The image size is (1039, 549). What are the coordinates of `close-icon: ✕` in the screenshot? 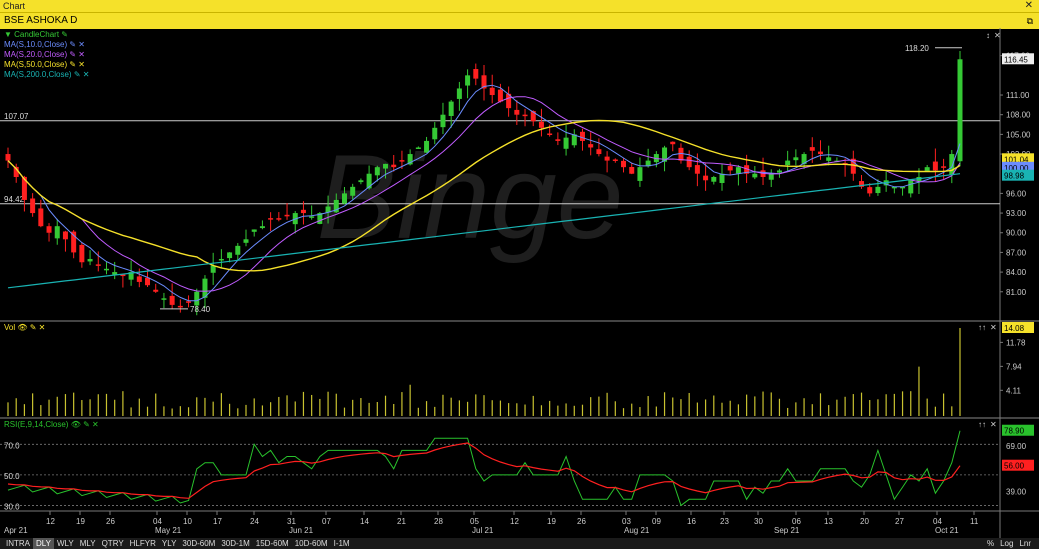 It's located at (1029, 6).